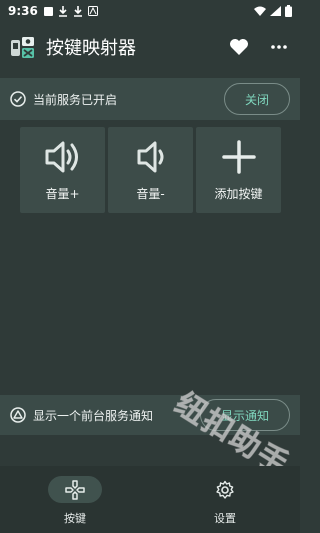 This screenshot has width=320, height=533. What do you see at coordinates (150, 193) in the screenshot?
I see `key-tile-label: 音量-` at bounding box center [150, 193].